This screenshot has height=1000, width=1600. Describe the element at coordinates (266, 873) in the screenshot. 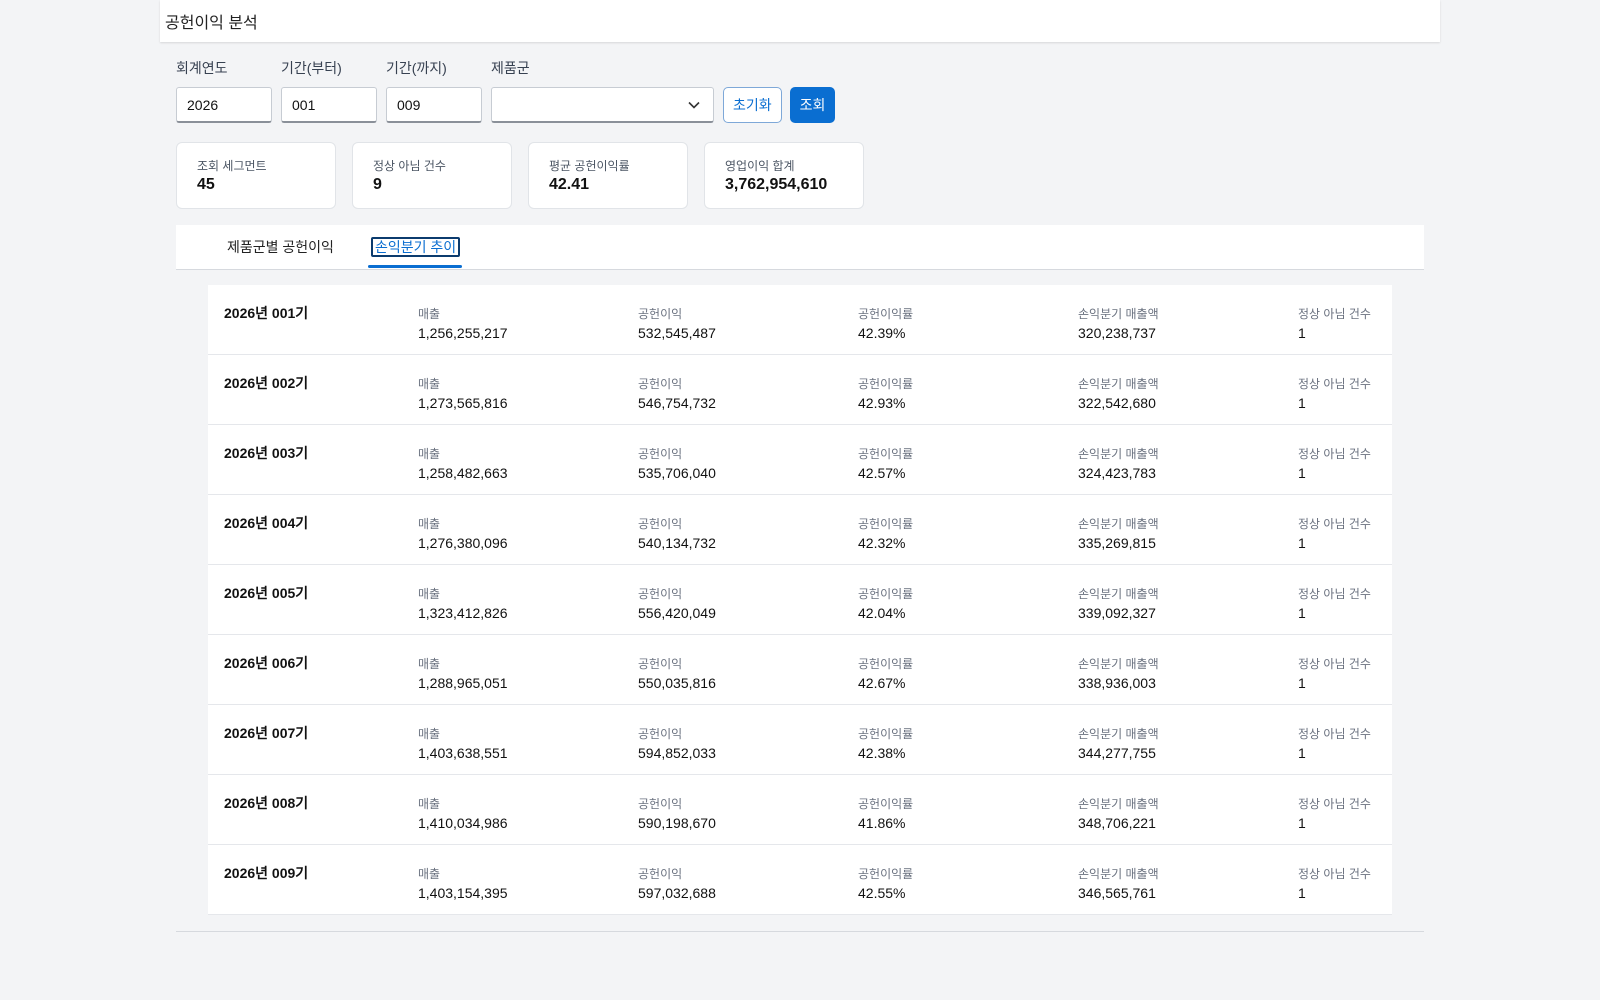

I see `period-label: 2026년 009기` at that location.